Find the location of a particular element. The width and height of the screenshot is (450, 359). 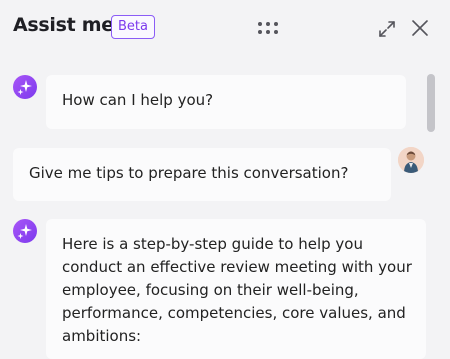

user-photo-icon is located at coordinates (411, 160).